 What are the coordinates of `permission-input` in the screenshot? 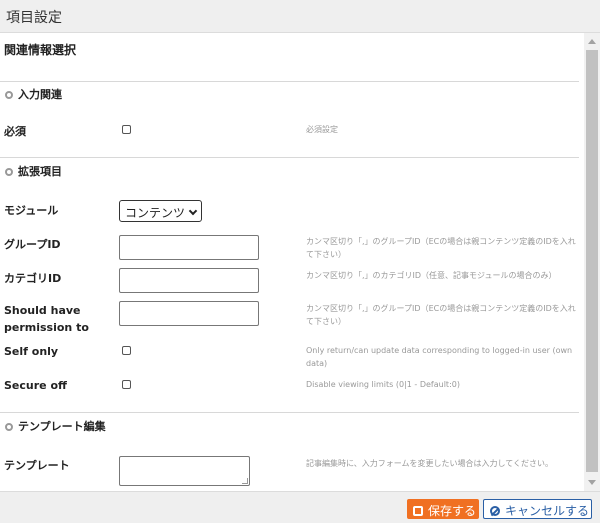 It's located at (189, 313).